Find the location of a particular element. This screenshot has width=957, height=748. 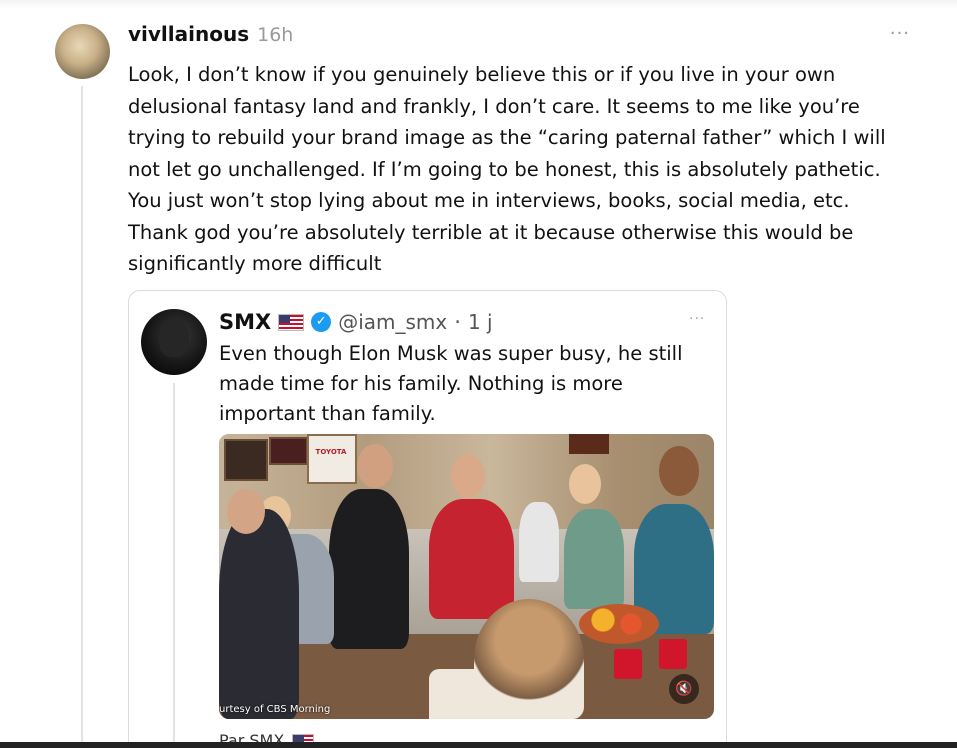

quoted-handle: @iam_smx is located at coordinates (392, 322).